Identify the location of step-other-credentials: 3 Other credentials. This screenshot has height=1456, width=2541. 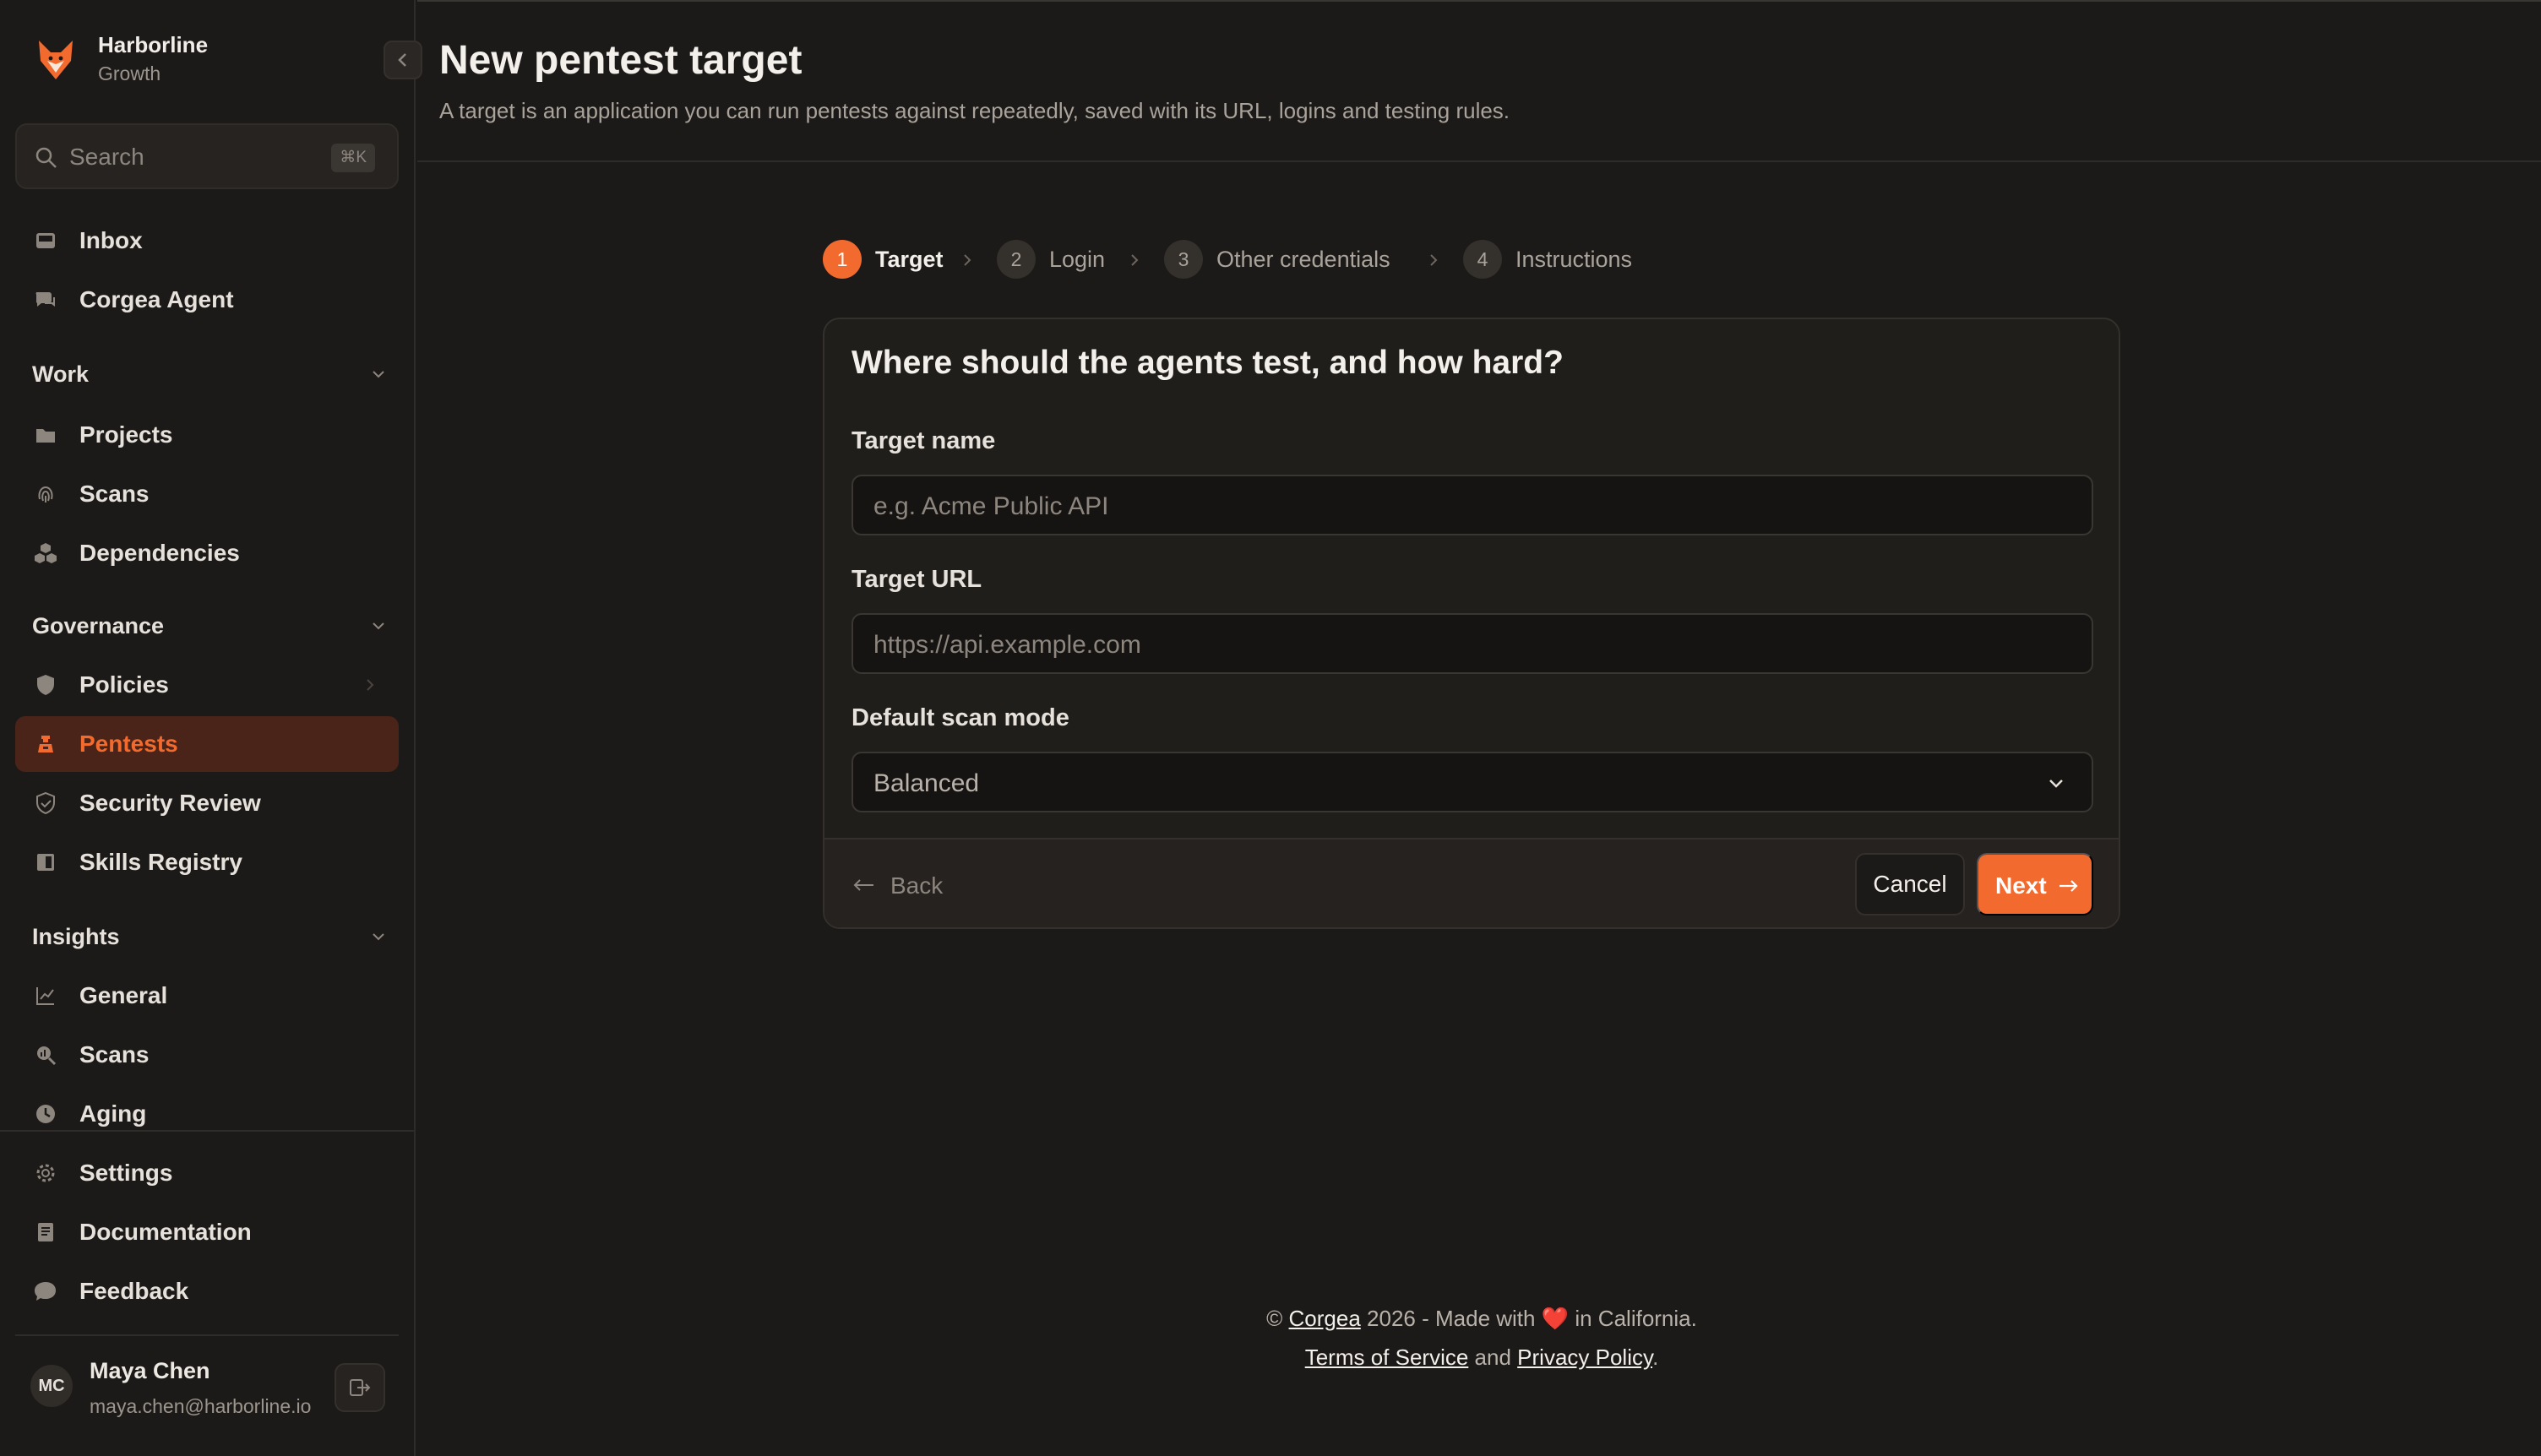
(1291, 259).